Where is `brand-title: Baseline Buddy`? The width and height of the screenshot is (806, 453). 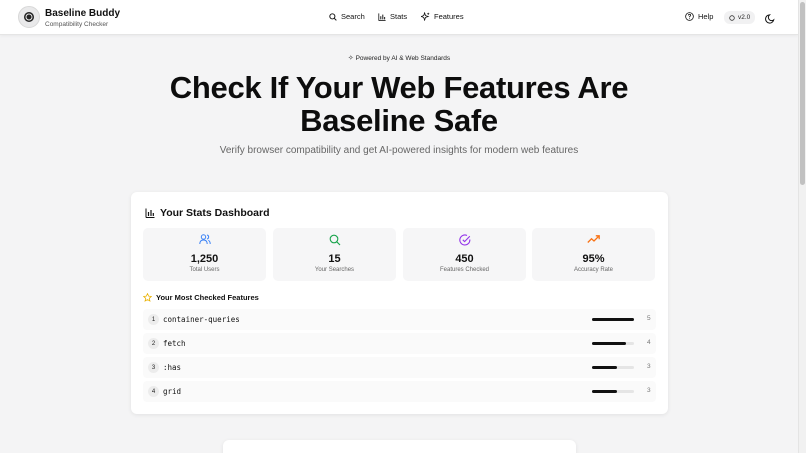 brand-title: Baseline Buddy is located at coordinates (83, 13).